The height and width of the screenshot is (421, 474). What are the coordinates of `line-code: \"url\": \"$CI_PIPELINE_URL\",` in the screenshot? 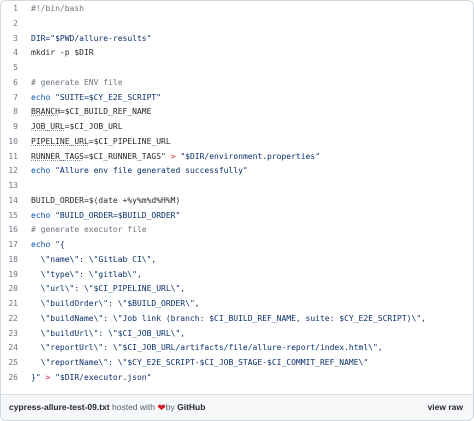 It's located at (108, 289).